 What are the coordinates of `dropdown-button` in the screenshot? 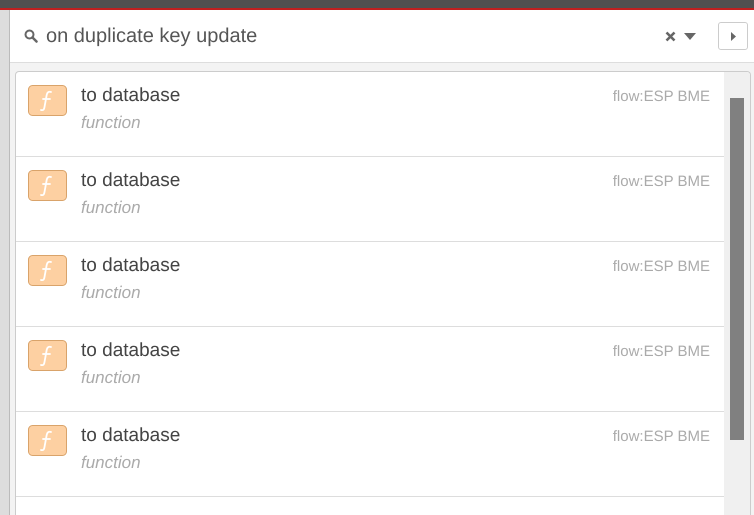 It's located at (690, 36).